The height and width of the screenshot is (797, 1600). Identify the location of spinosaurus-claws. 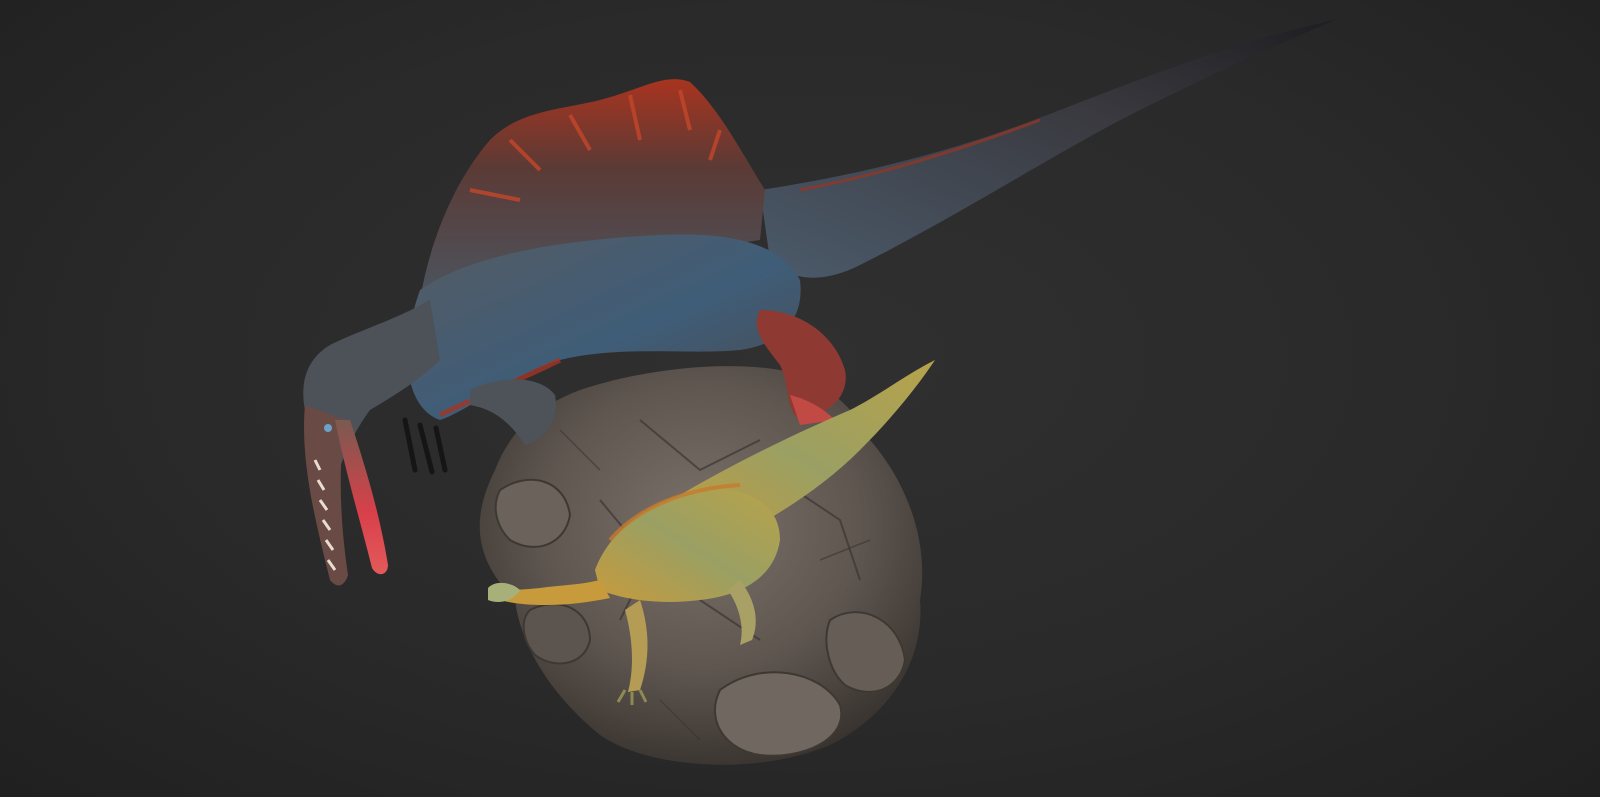
(425, 446).